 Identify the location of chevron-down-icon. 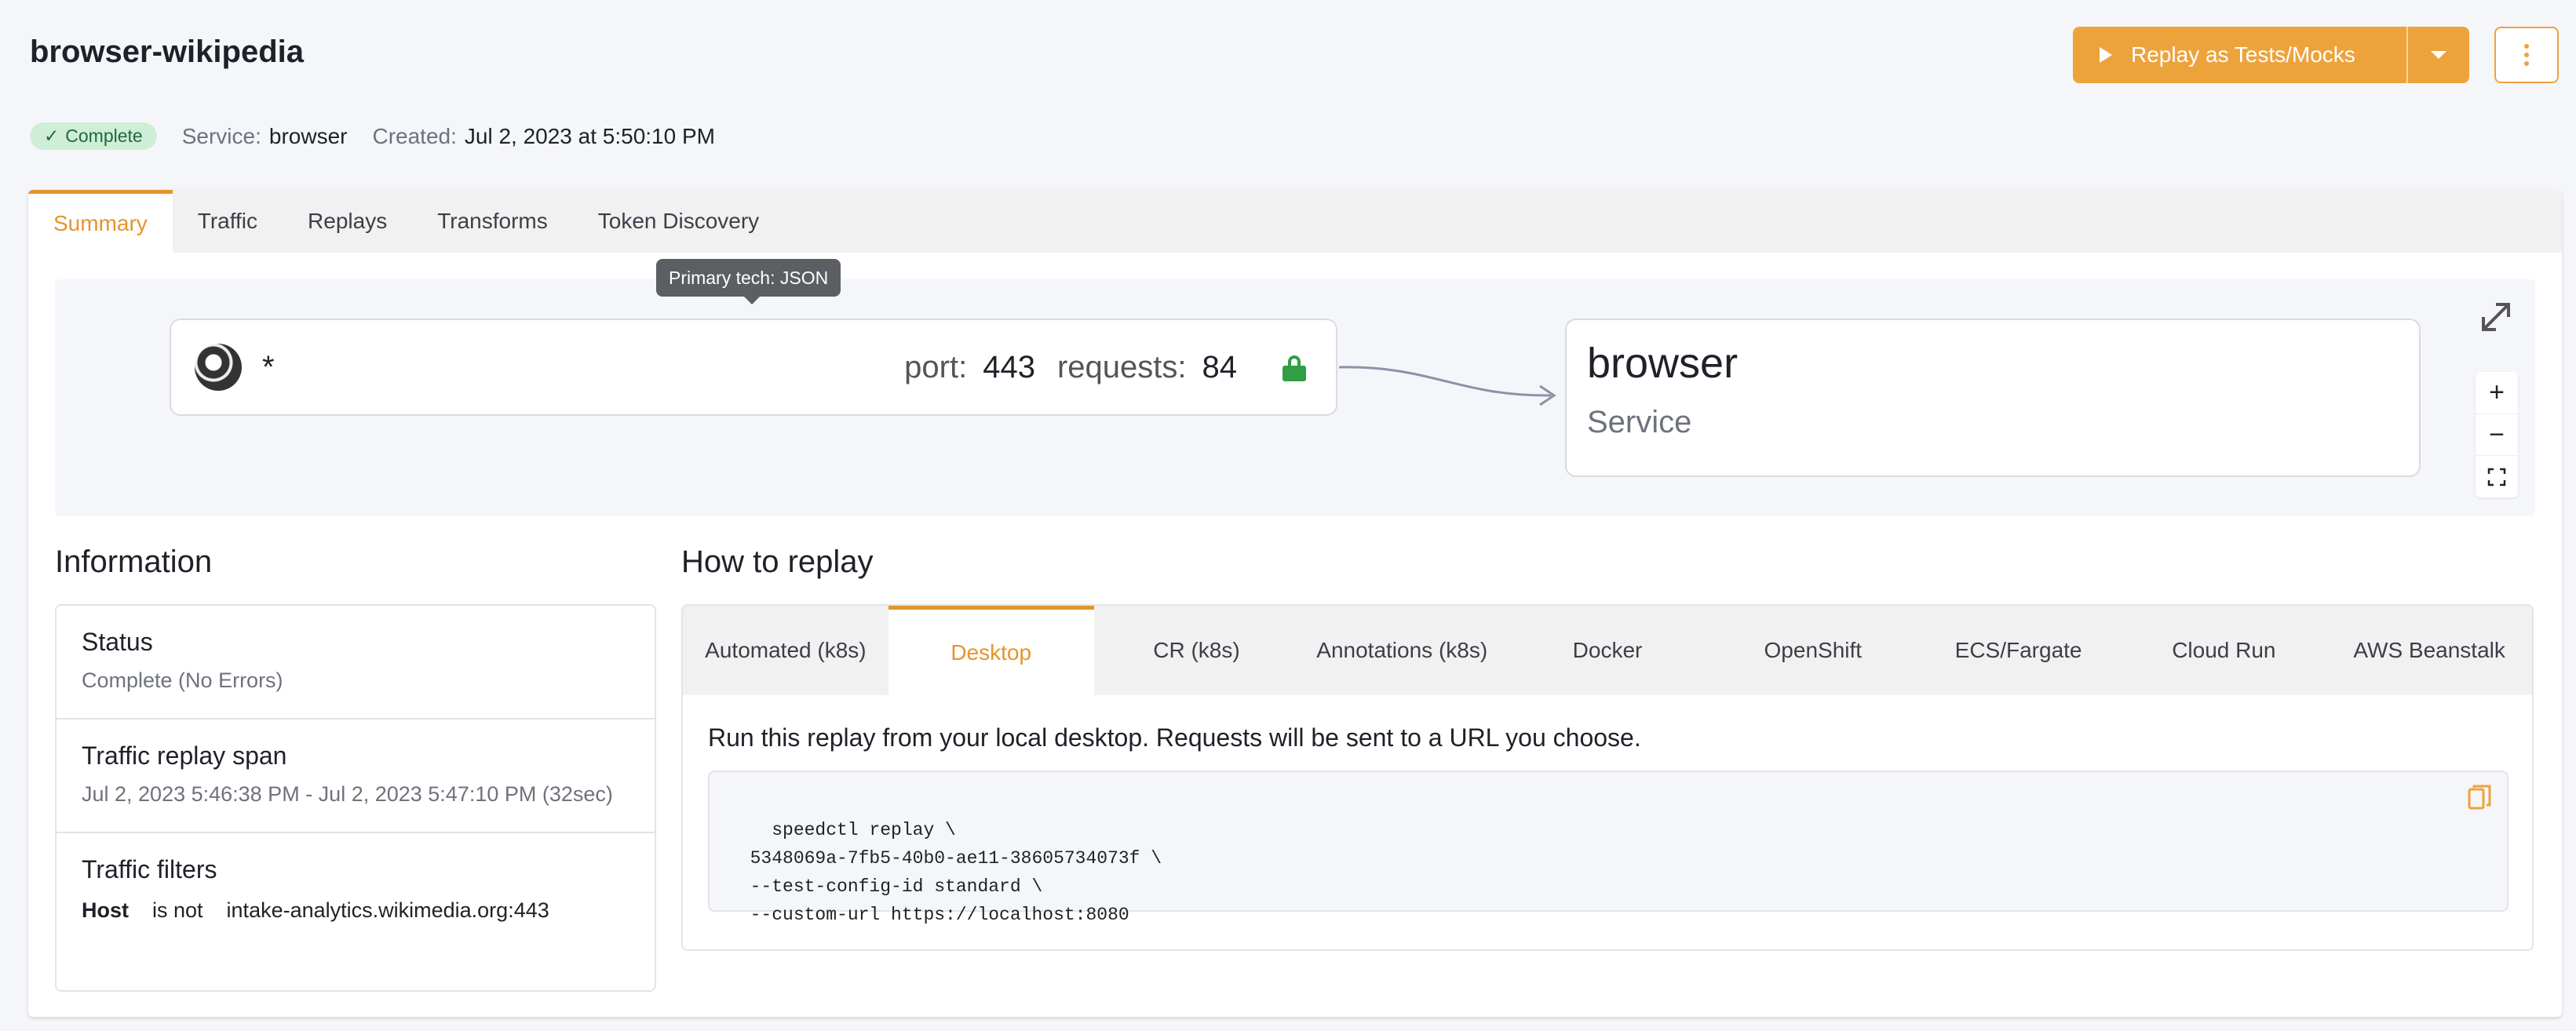
(2438, 55).